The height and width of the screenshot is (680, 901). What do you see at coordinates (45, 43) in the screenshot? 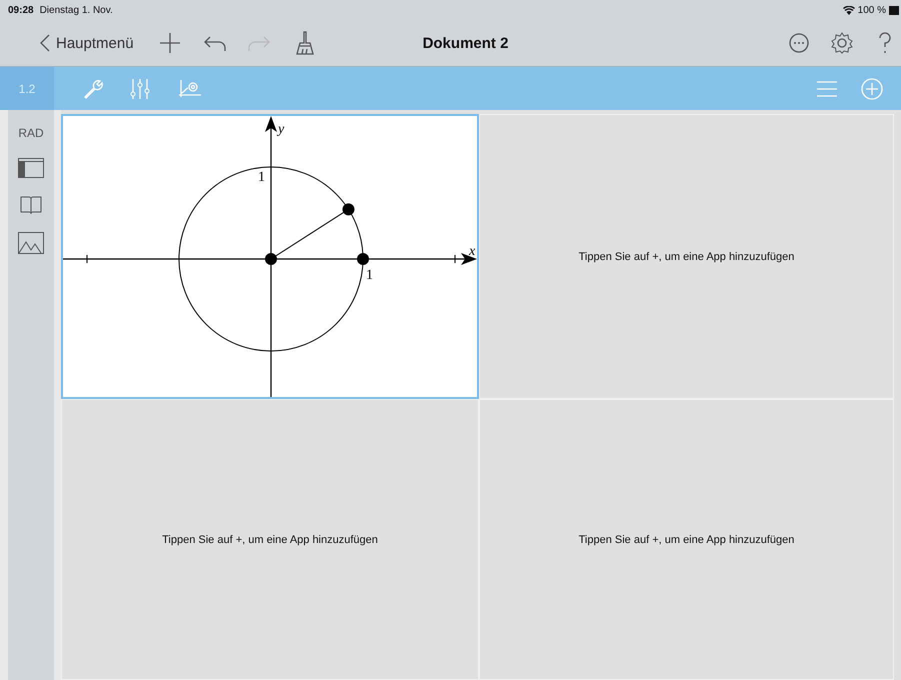
I see `chevron-left-icon` at bounding box center [45, 43].